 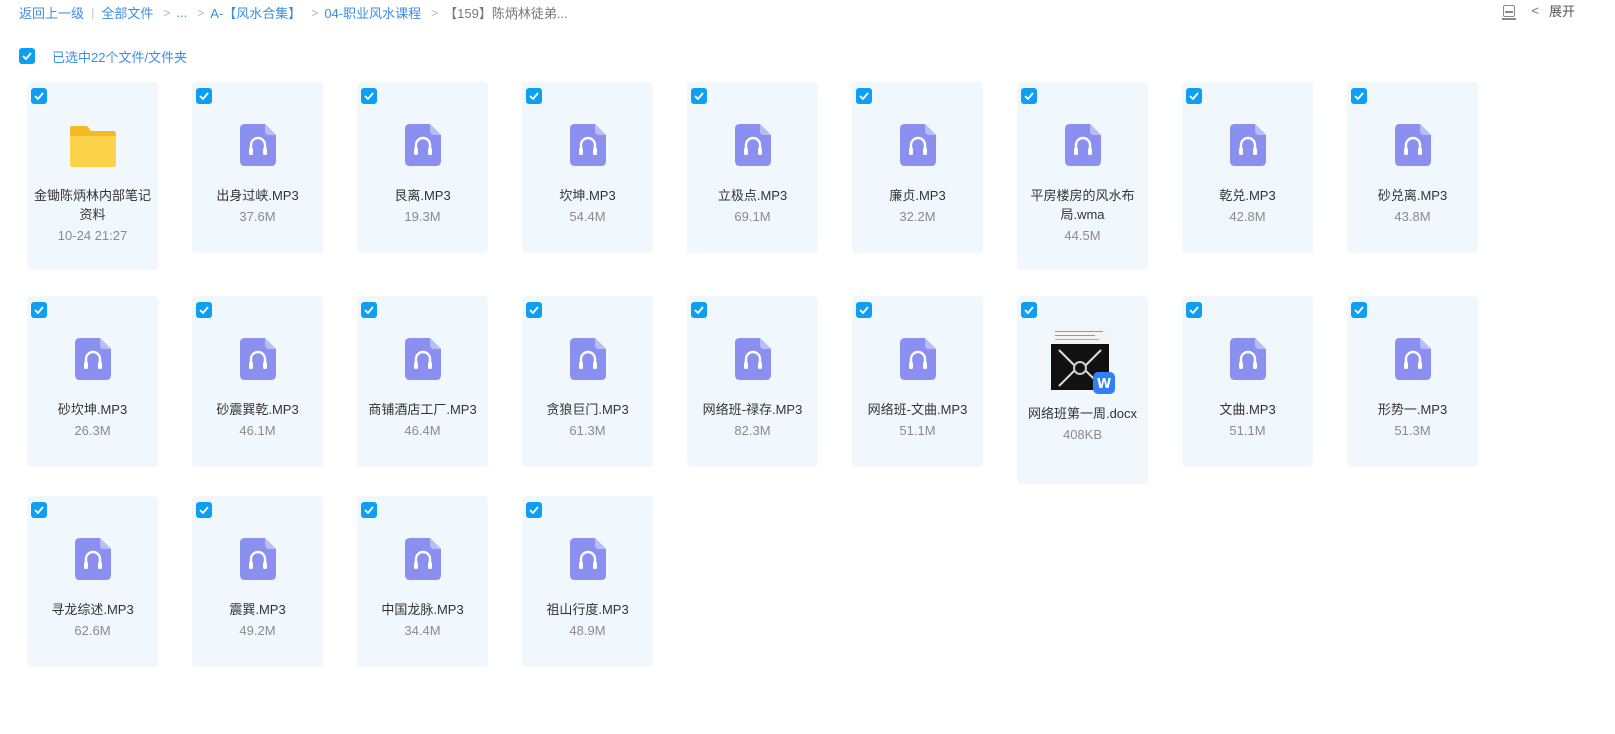 I want to click on list-view-icon, so click(x=1509, y=12).